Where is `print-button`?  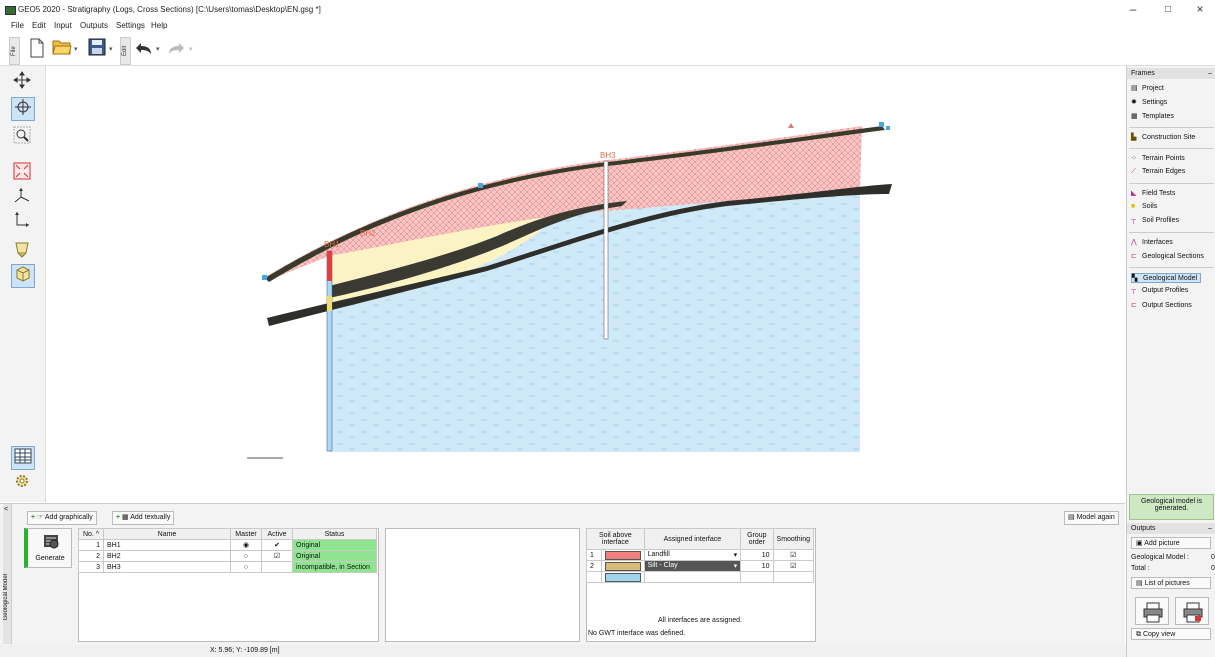 print-button is located at coordinates (1152, 611).